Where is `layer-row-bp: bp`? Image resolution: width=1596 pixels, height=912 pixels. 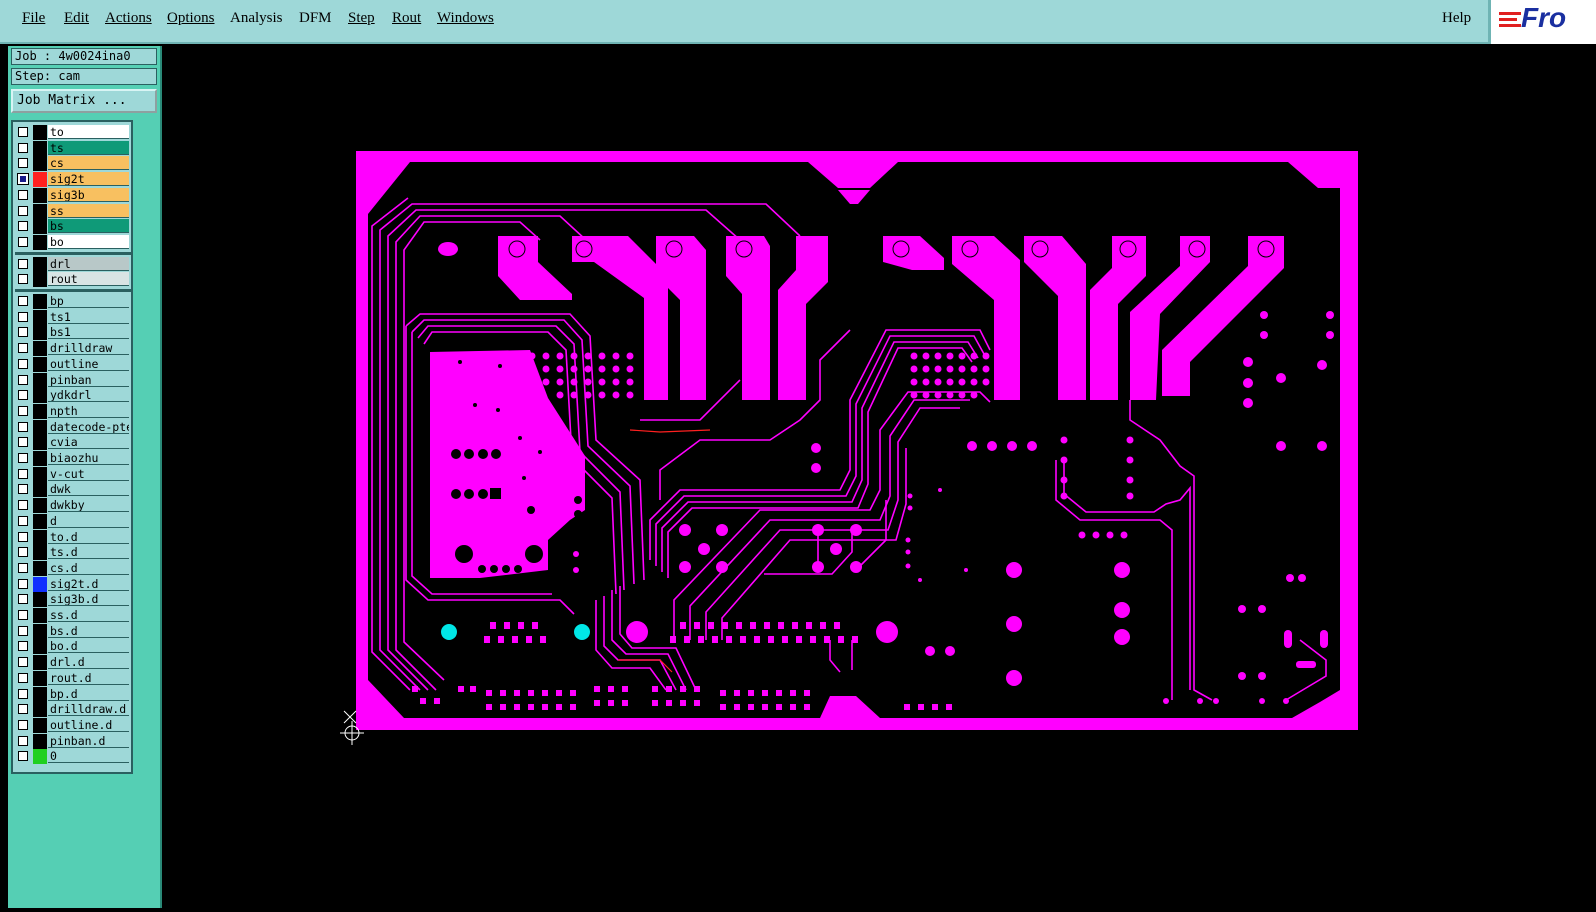 layer-row-bp: bp is located at coordinates (73, 301).